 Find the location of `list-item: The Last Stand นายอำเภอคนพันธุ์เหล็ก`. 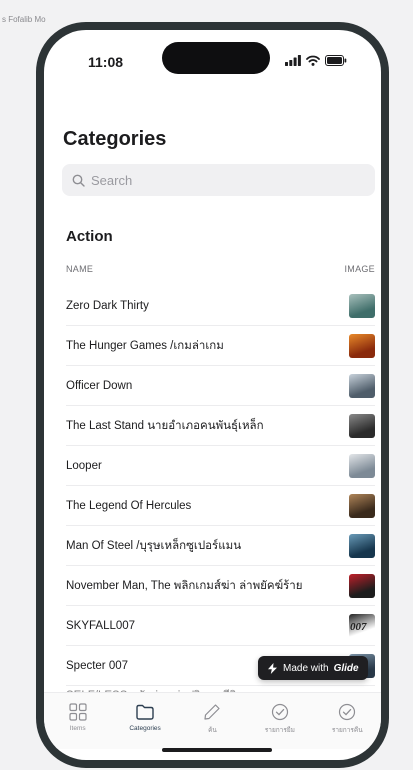

list-item: The Last Stand นายอำเภอคนพันธุ์เหล็ก is located at coordinates (220, 426).